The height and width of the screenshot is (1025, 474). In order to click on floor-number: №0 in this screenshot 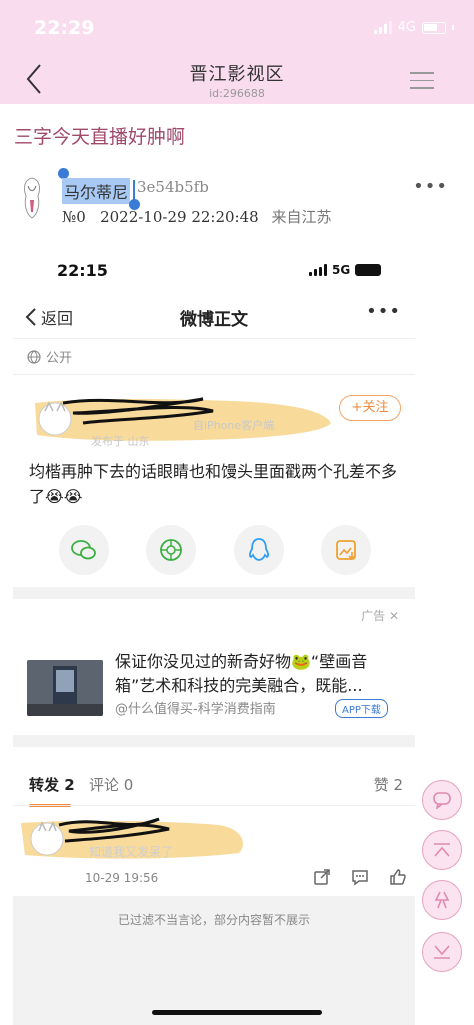, I will do `click(74, 217)`.